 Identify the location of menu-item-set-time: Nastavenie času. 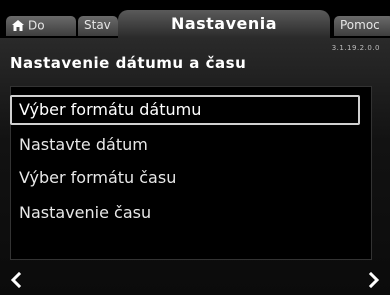
(185, 213).